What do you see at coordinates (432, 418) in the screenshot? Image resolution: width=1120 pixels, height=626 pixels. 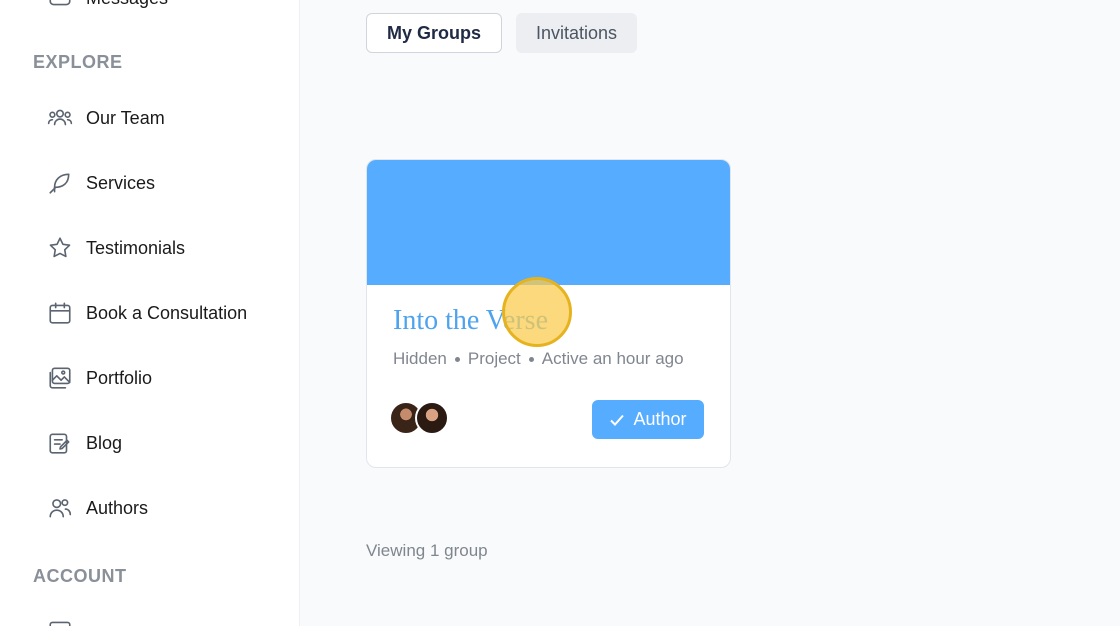 I see `avatar` at bounding box center [432, 418].